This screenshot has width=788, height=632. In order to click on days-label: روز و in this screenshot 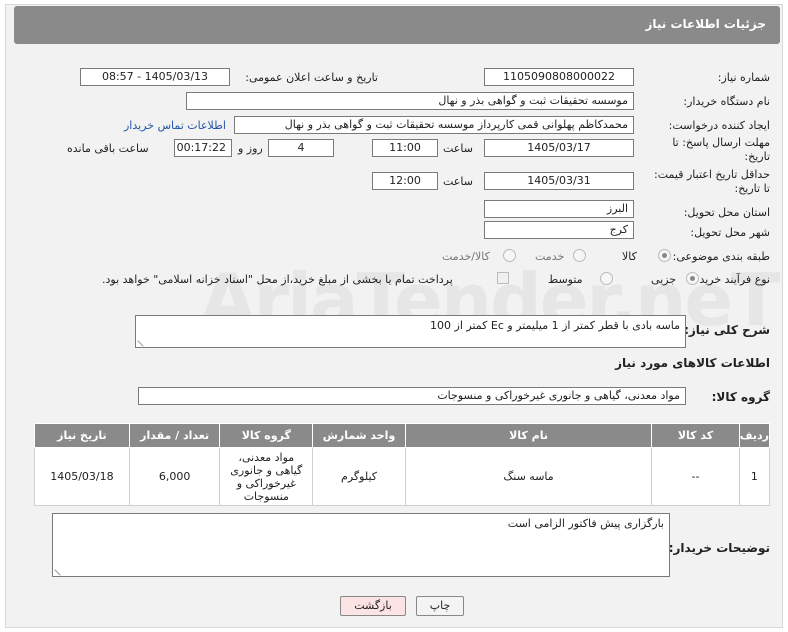, I will do `click(250, 148)`.